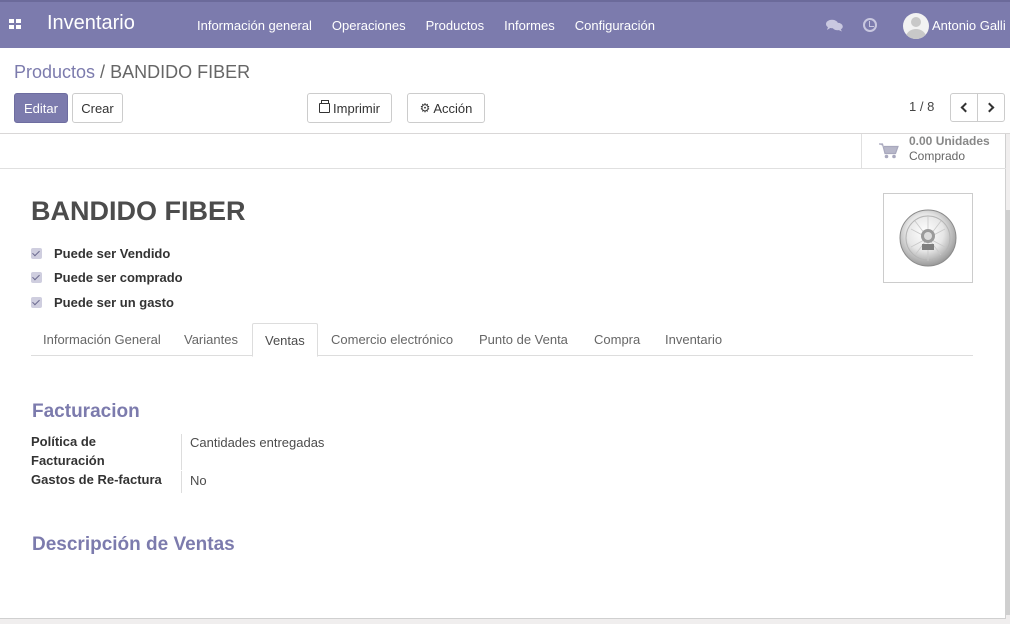  What do you see at coordinates (97, 108) in the screenshot?
I see `create-button: Crear` at bounding box center [97, 108].